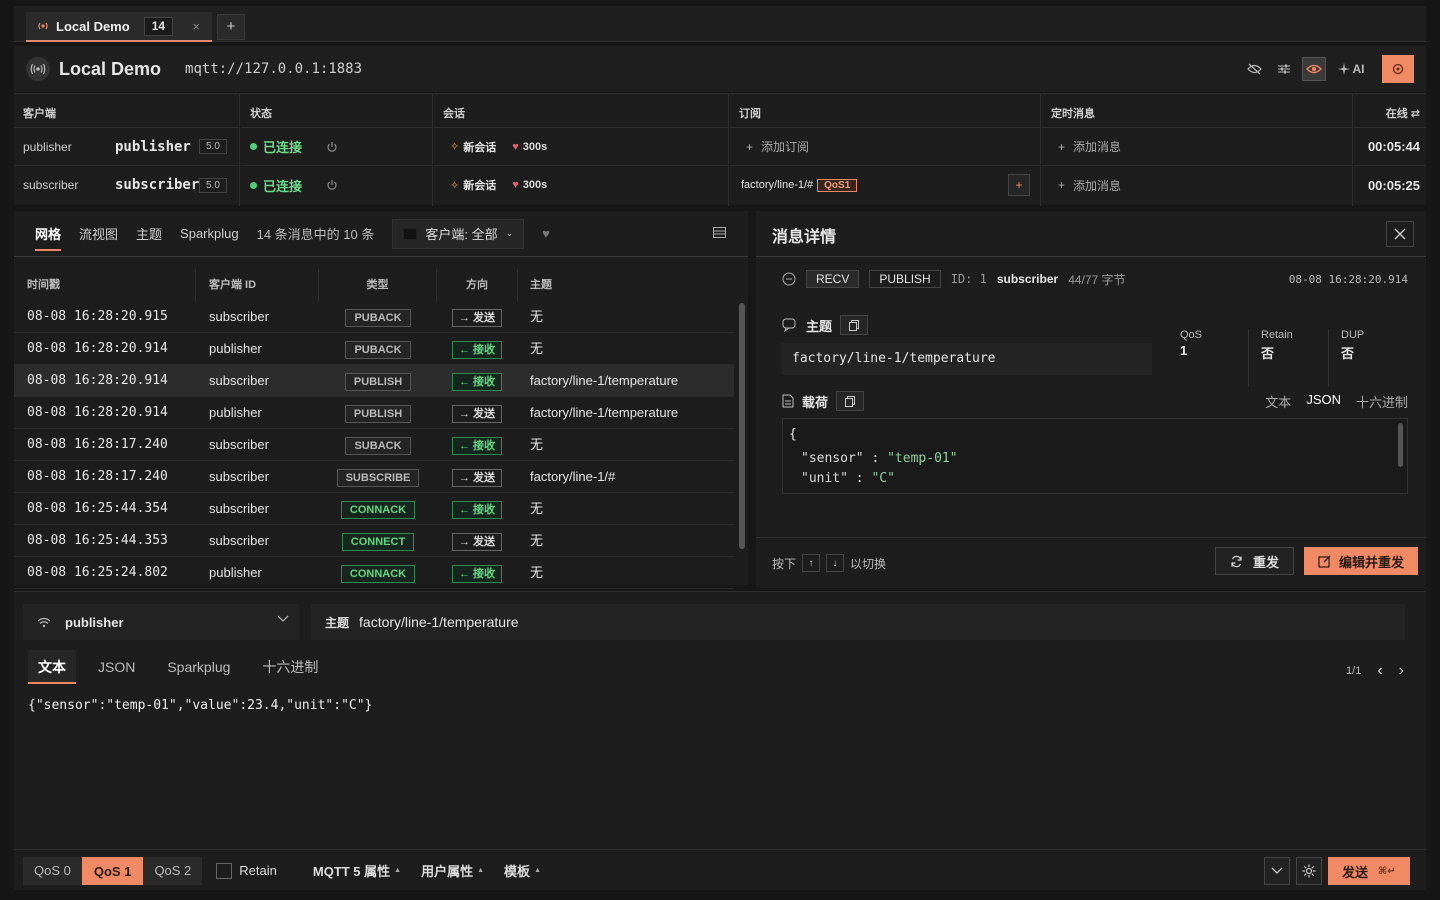 Image resolution: width=1440 pixels, height=900 pixels. I want to click on sliders-icon, so click(1284, 69).